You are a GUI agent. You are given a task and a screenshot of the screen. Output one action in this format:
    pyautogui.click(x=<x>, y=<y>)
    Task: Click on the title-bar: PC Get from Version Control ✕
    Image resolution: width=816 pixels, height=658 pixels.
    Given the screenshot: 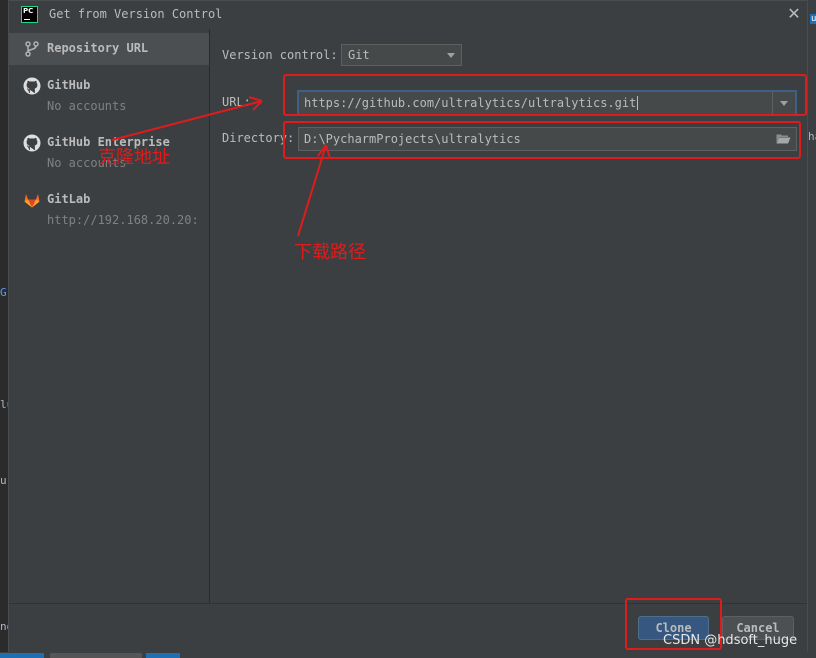 What is the action you would take?
    pyautogui.click(x=408, y=15)
    